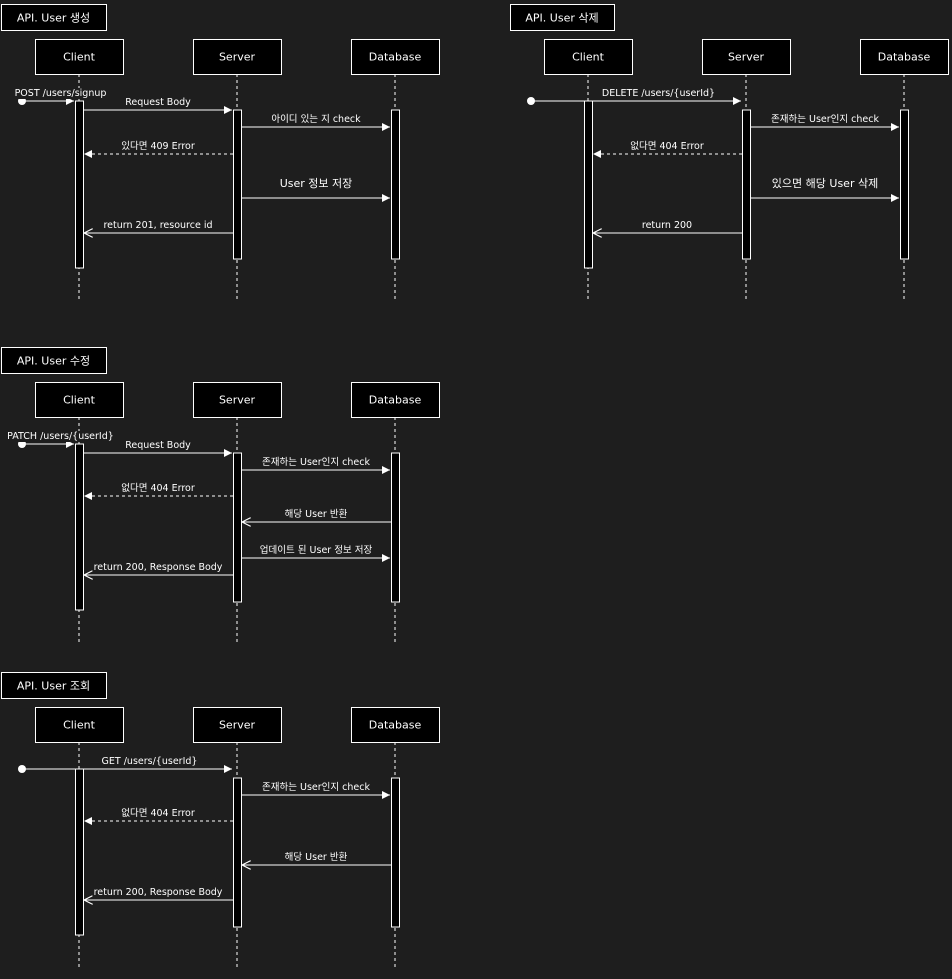  I want to click on diagram-title: API. User 수정, so click(53, 361).